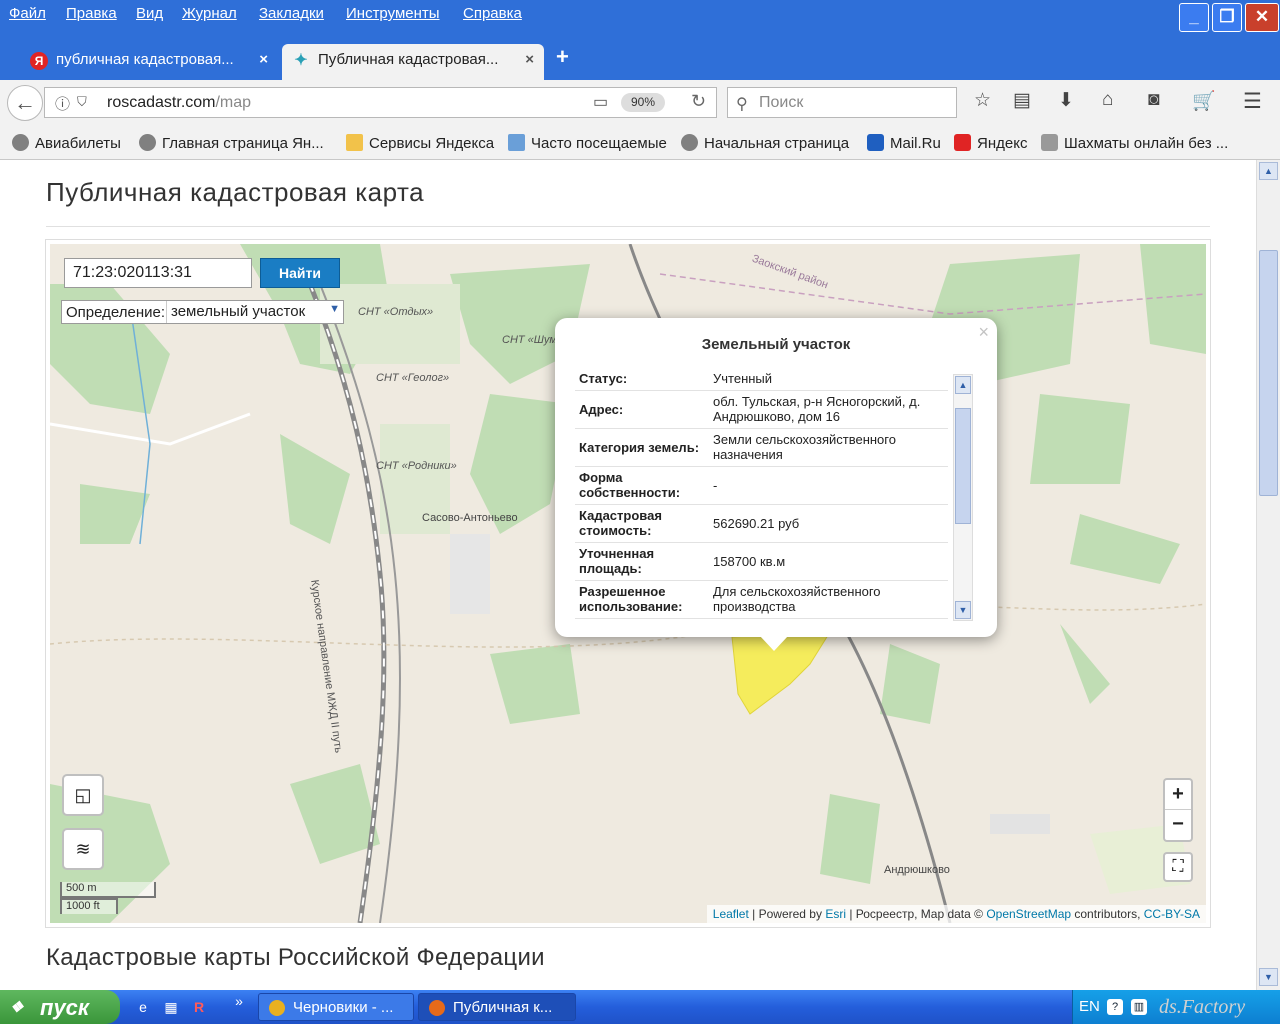  I want to click on address-bar: ⓘ ⛉ roscadastr.com/map ▭ 90% ↻, so click(380, 102).